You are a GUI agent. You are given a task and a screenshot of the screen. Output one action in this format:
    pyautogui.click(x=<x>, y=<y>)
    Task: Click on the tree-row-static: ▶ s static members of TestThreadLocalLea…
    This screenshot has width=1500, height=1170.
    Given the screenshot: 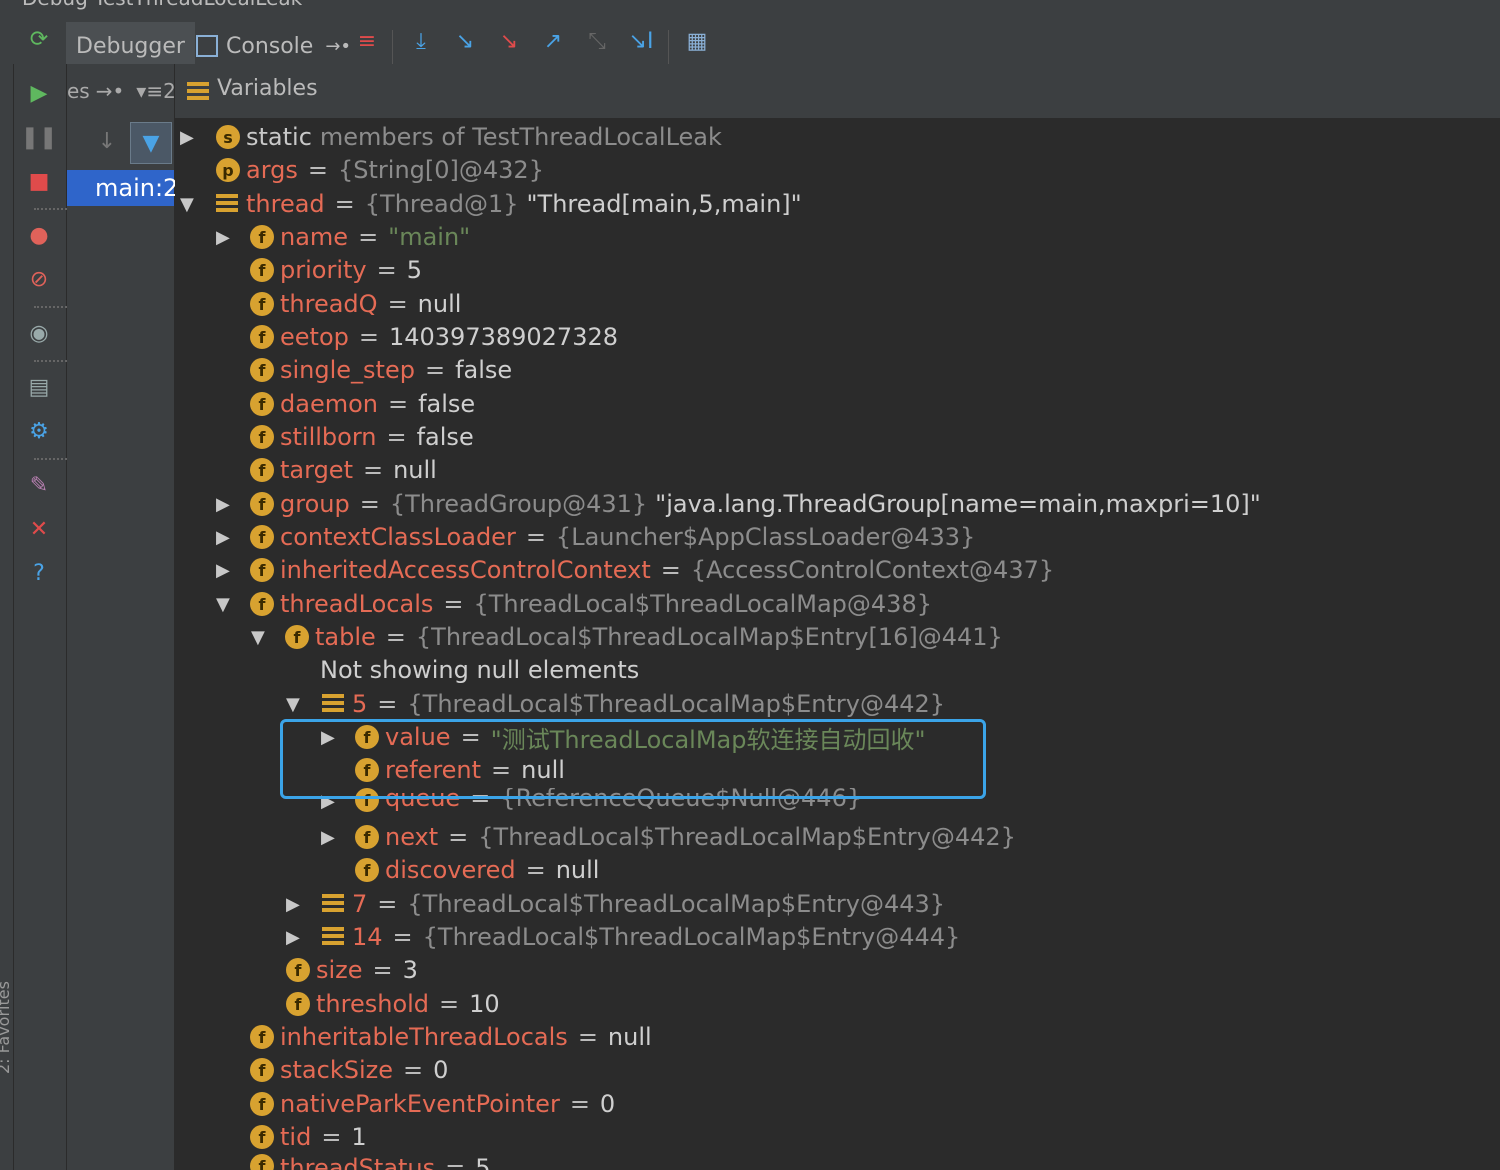 What is the action you would take?
    pyautogui.click(x=451, y=137)
    